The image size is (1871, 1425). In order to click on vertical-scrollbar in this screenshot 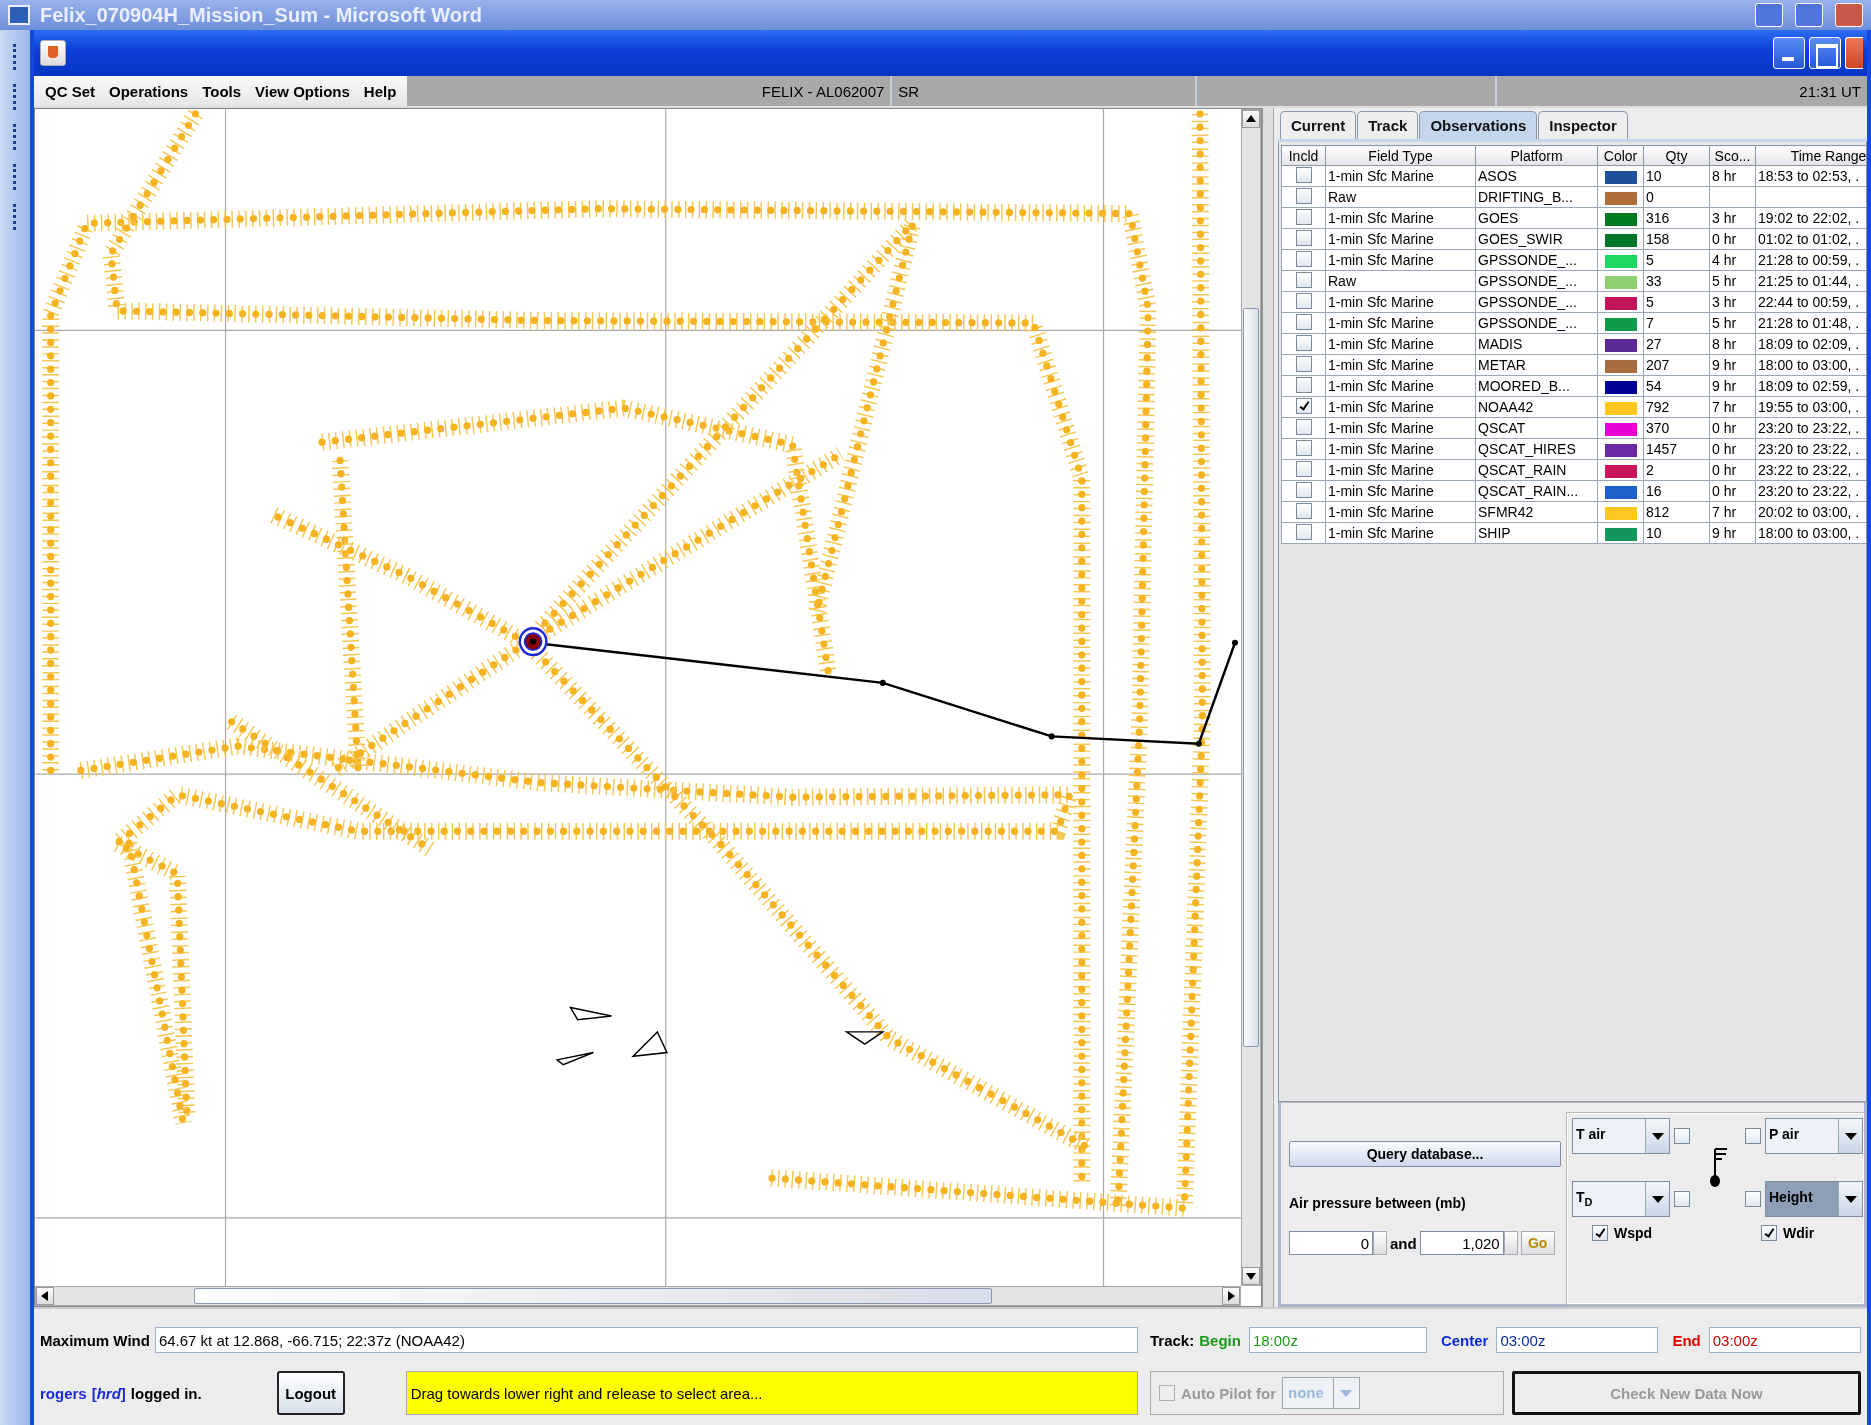, I will do `click(1251, 697)`.